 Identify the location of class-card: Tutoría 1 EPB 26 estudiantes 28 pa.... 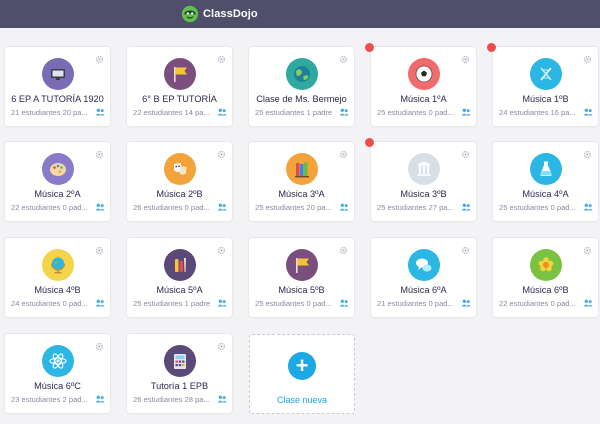
(179, 373).